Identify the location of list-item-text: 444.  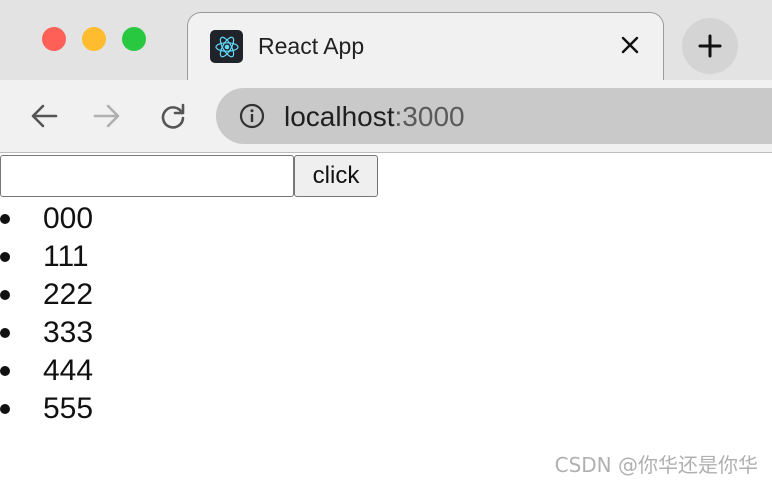
(68, 370).